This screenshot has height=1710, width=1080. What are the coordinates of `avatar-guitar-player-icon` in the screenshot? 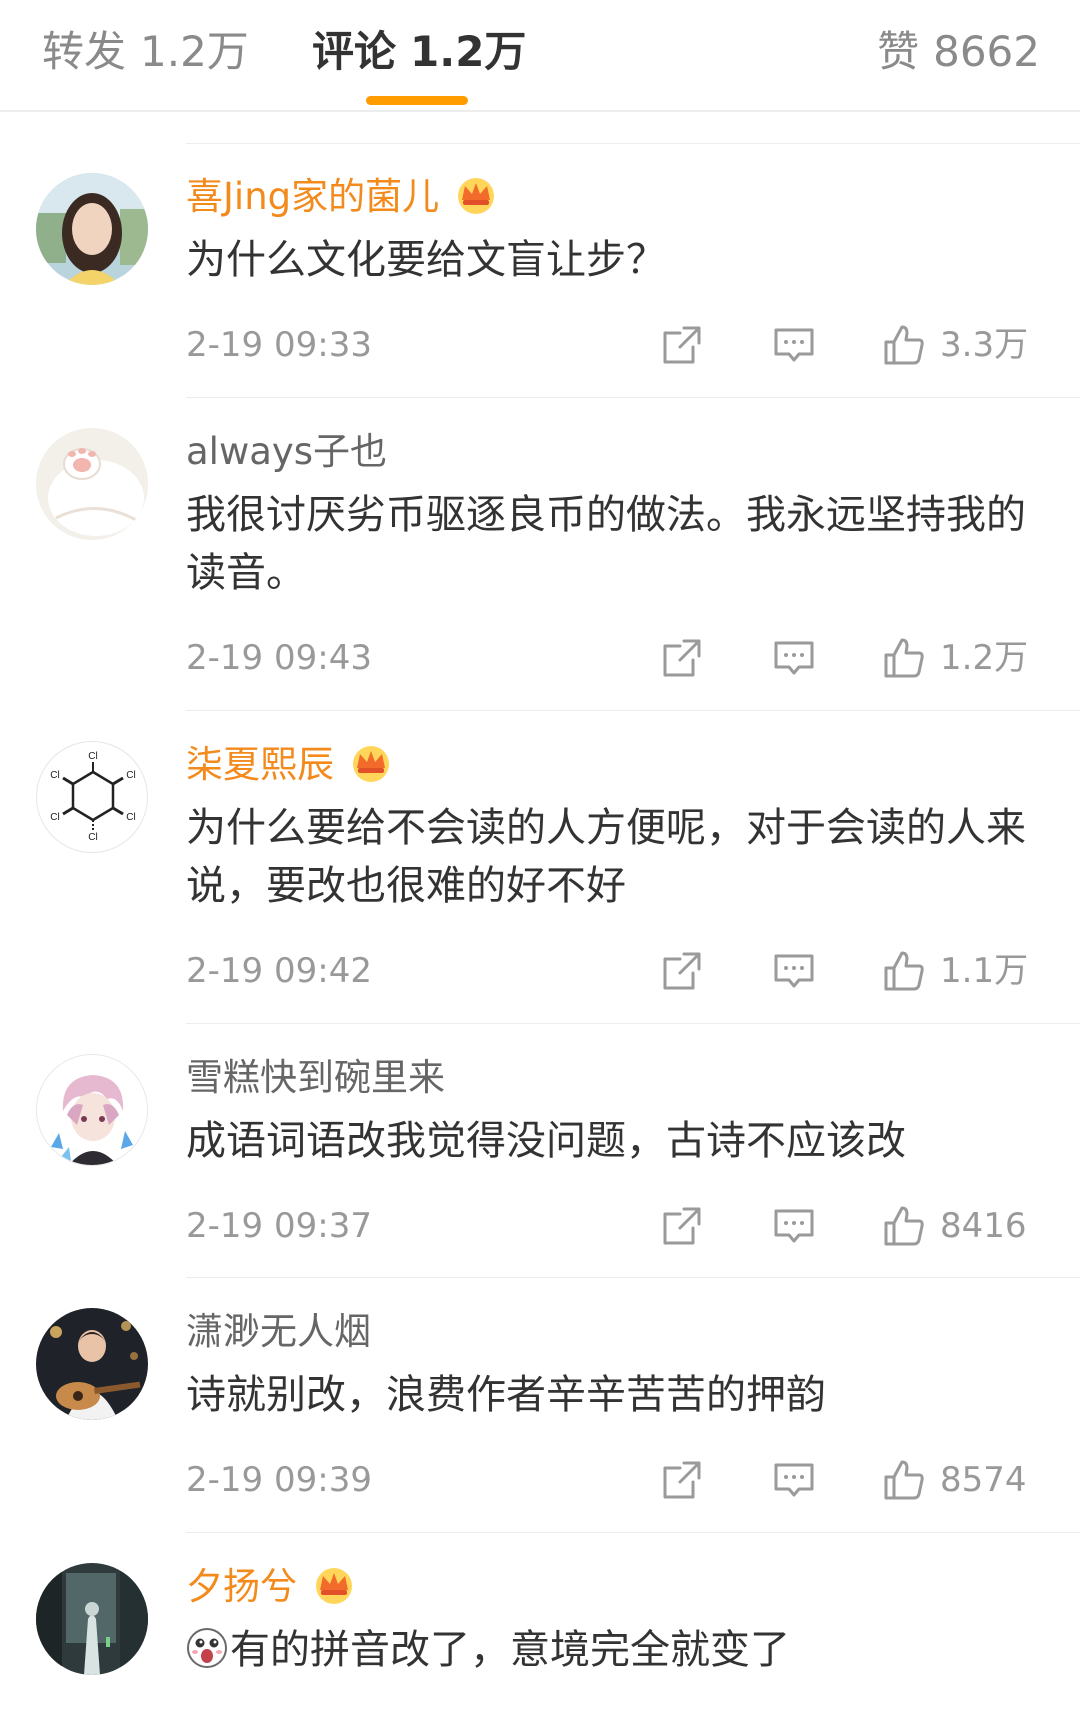 It's located at (92, 1364).